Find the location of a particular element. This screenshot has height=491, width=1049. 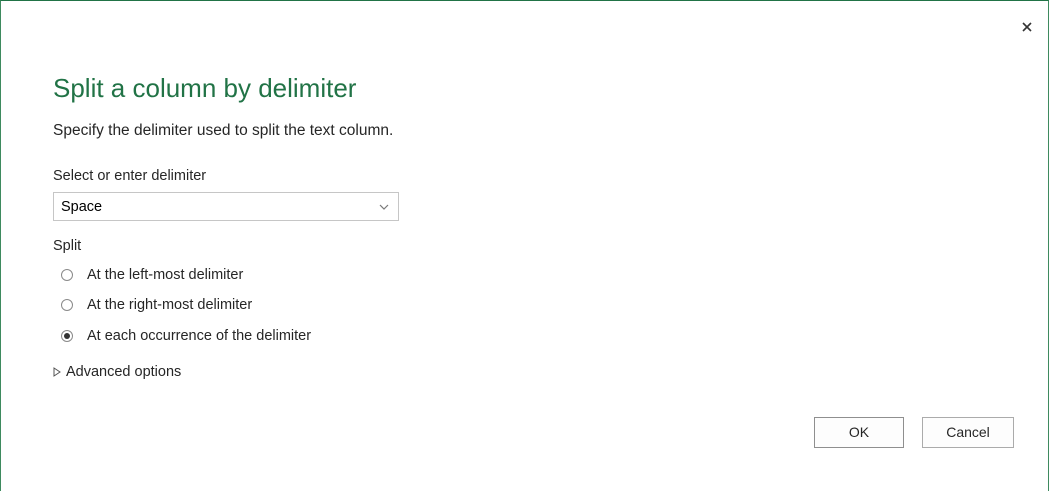

radio-left-most: At the left-most delimiter is located at coordinates (152, 275).